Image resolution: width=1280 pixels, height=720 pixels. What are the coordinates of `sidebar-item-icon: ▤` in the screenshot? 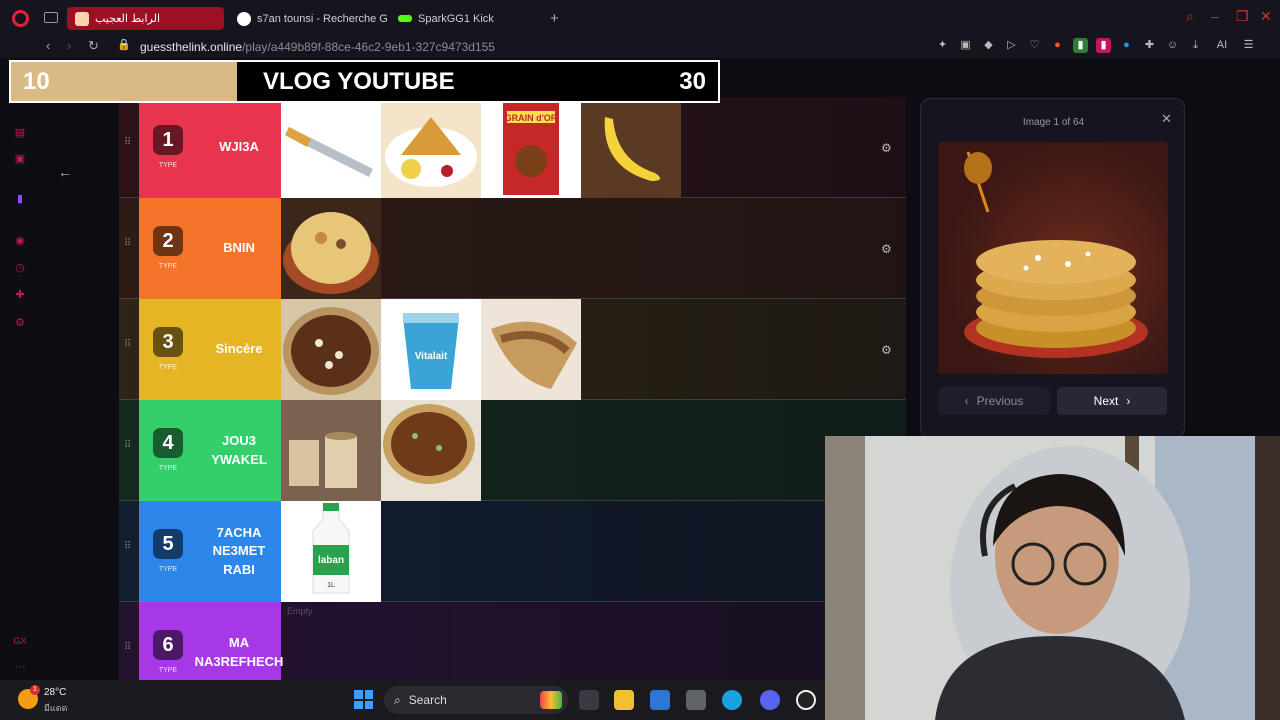 It's located at (20, 133).